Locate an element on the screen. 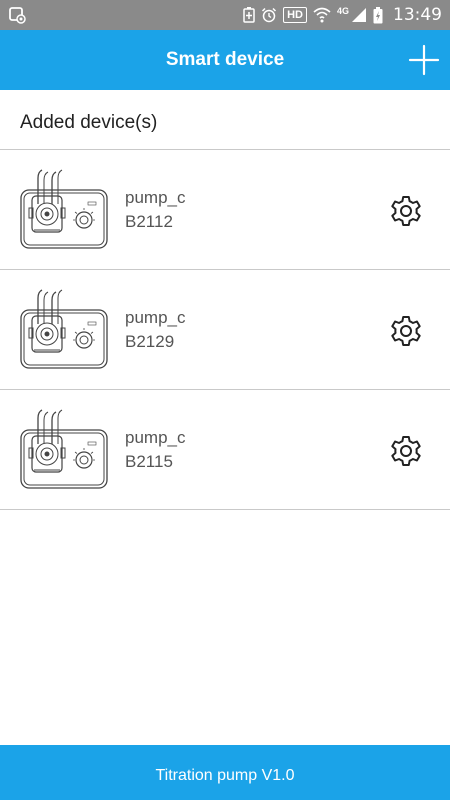  app-bar: Smart device is located at coordinates (225, 60).